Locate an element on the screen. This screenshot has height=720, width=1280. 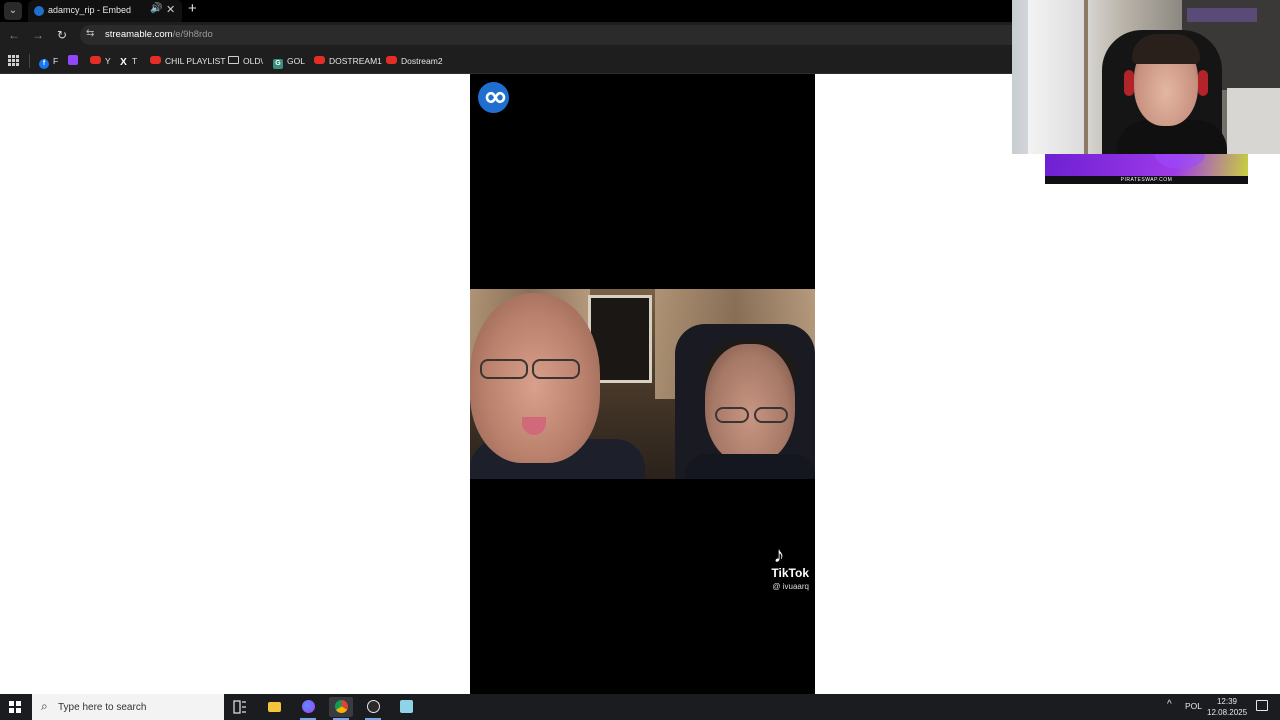
bookmark-folder-old: OLD\ is located at coordinates (245, 61).